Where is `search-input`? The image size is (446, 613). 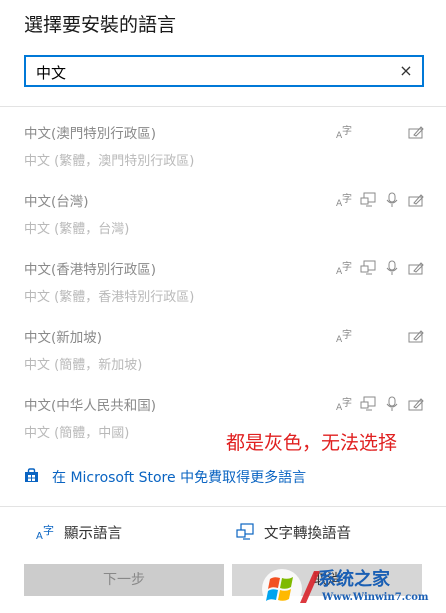 search-input is located at coordinates (216, 72).